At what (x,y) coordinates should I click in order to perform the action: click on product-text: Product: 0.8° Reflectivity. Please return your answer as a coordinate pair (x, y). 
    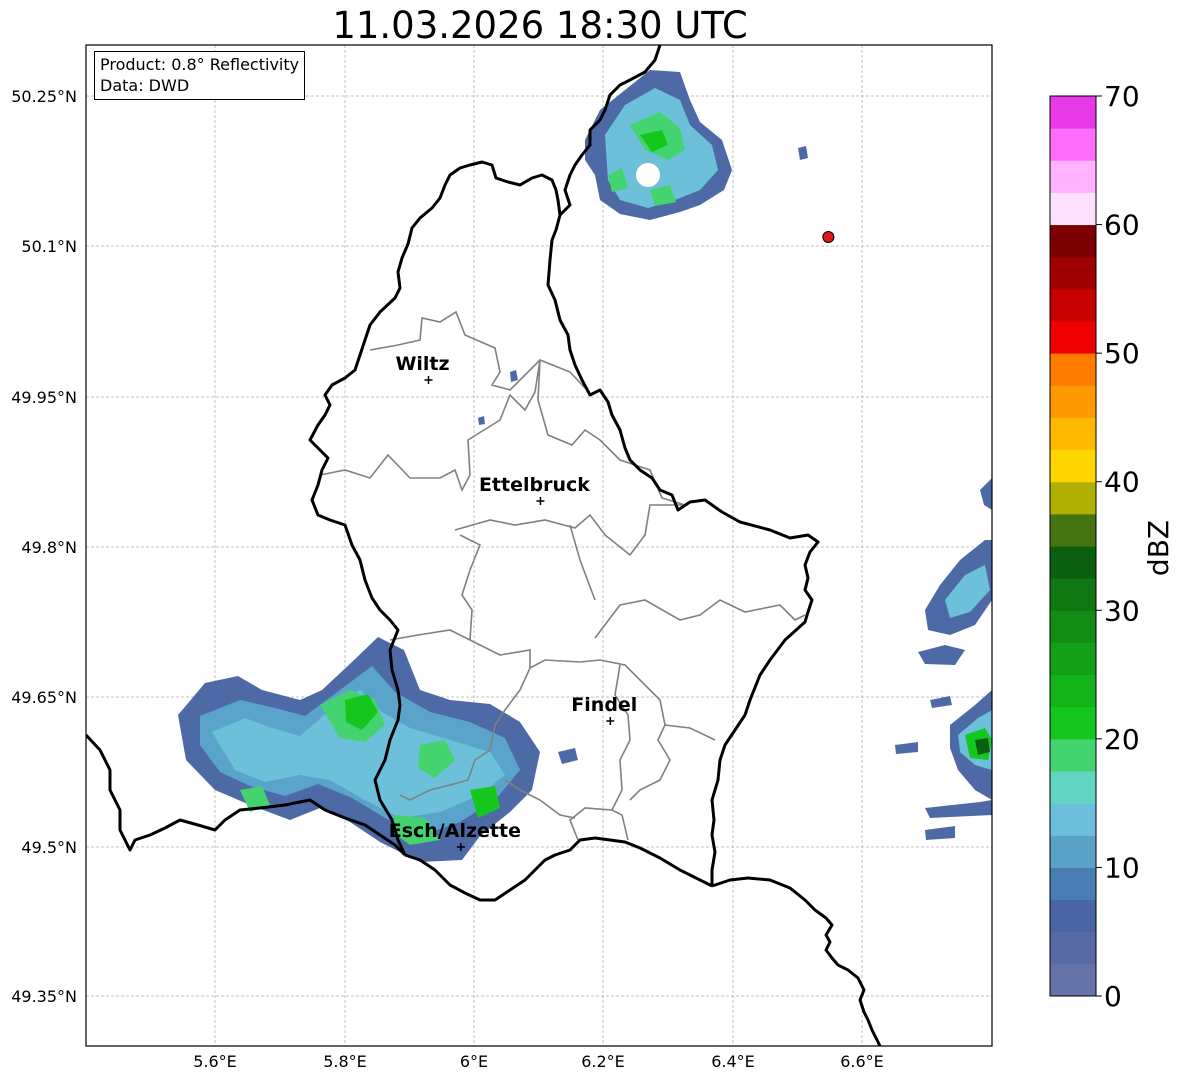
    Looking at the image, I should click on (200, 64).